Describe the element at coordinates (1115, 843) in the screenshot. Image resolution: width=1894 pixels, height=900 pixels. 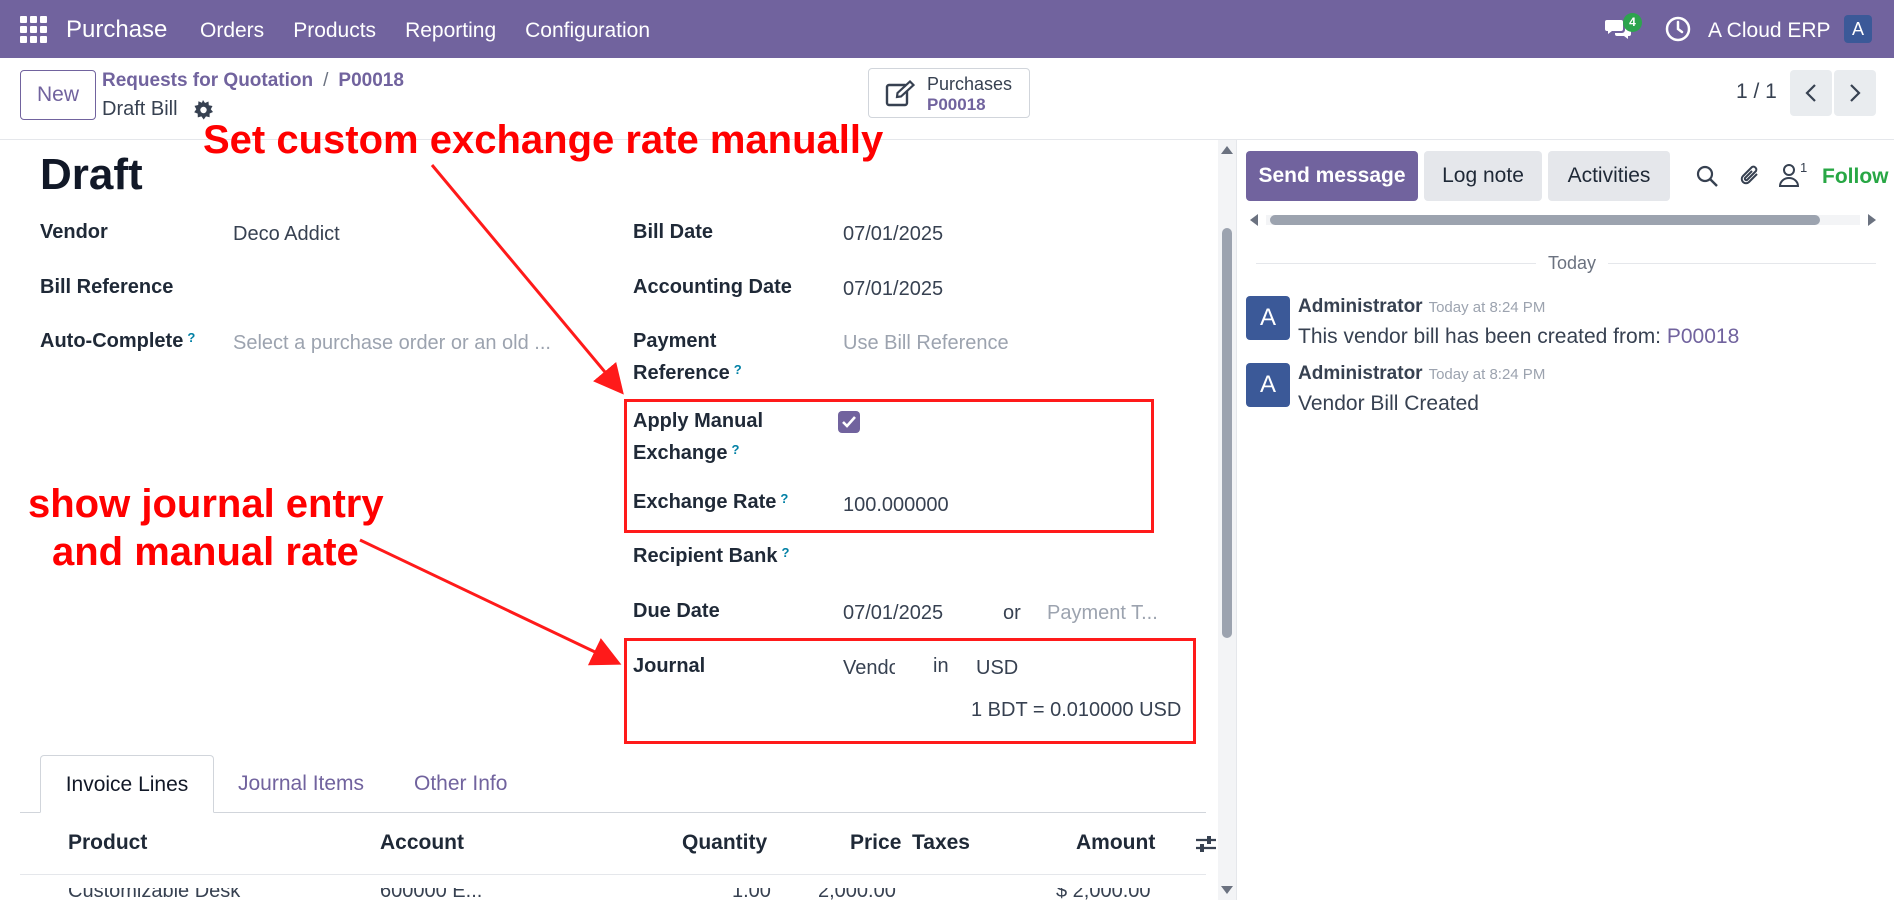
I see `column-amount: Amount` at that location.